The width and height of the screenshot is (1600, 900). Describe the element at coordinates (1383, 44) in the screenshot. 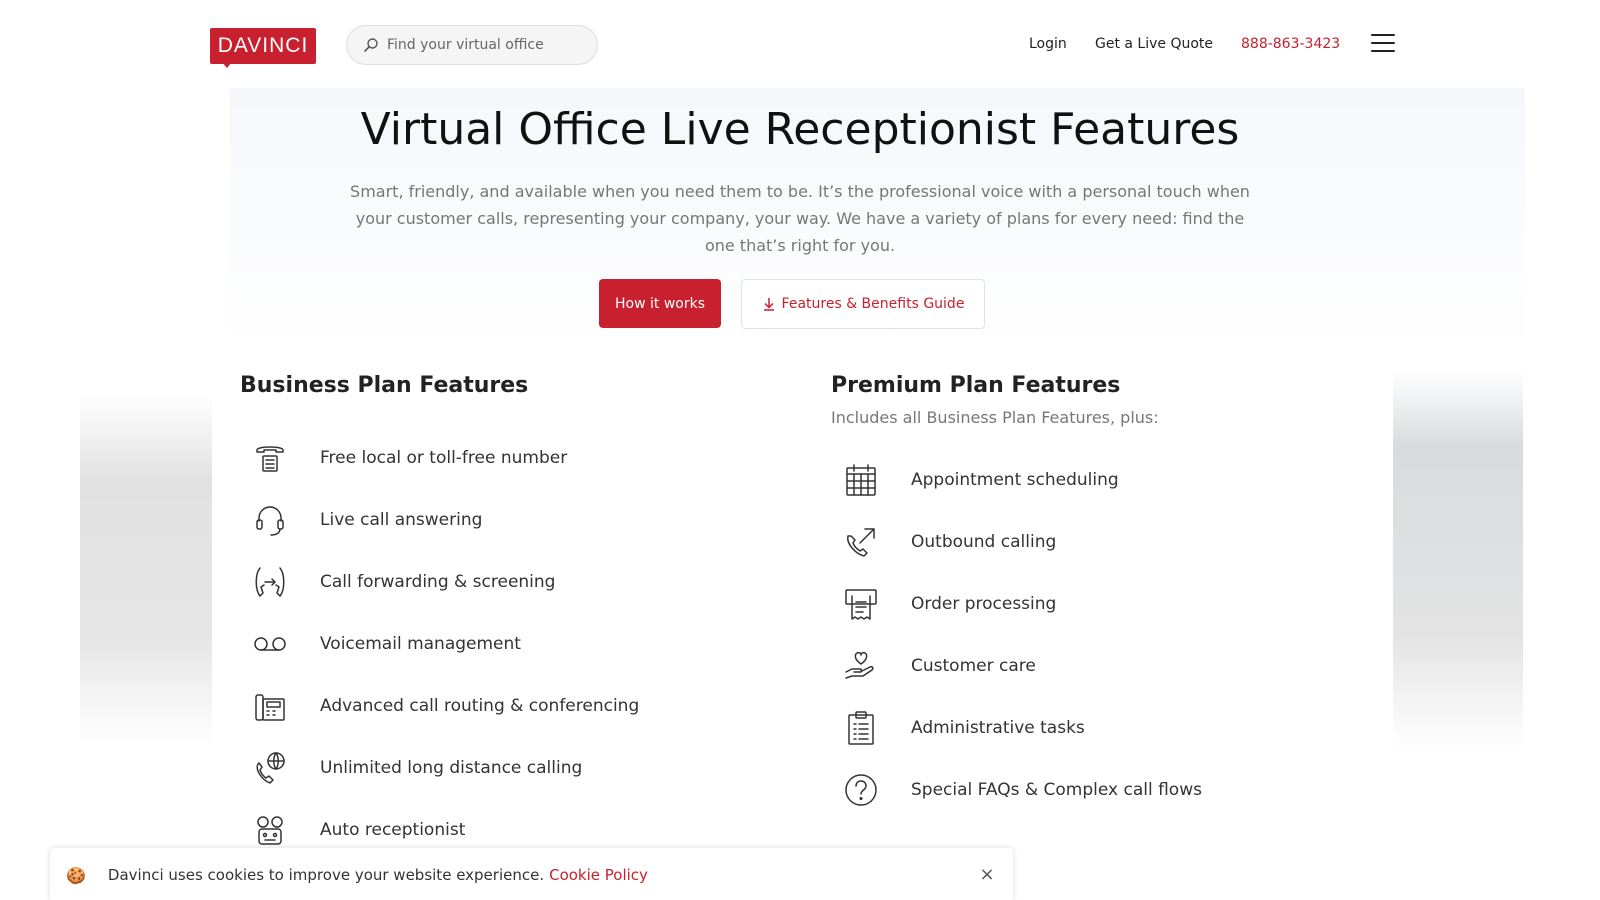

I see `menu-icon` at that location.